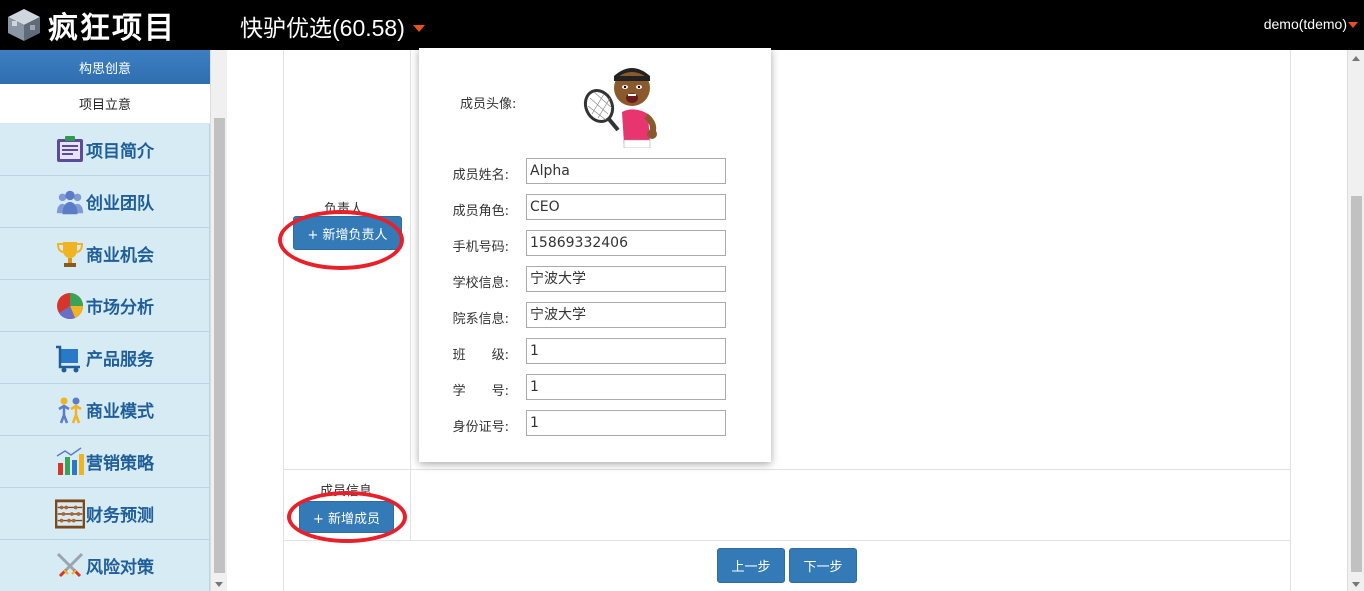 The height and width of the screenshot is (591, 1364). What do you see at coordinates (751, 565) in the screenshot?
I see `prev-step-button: 上一步` at bounding box center [751, 565].